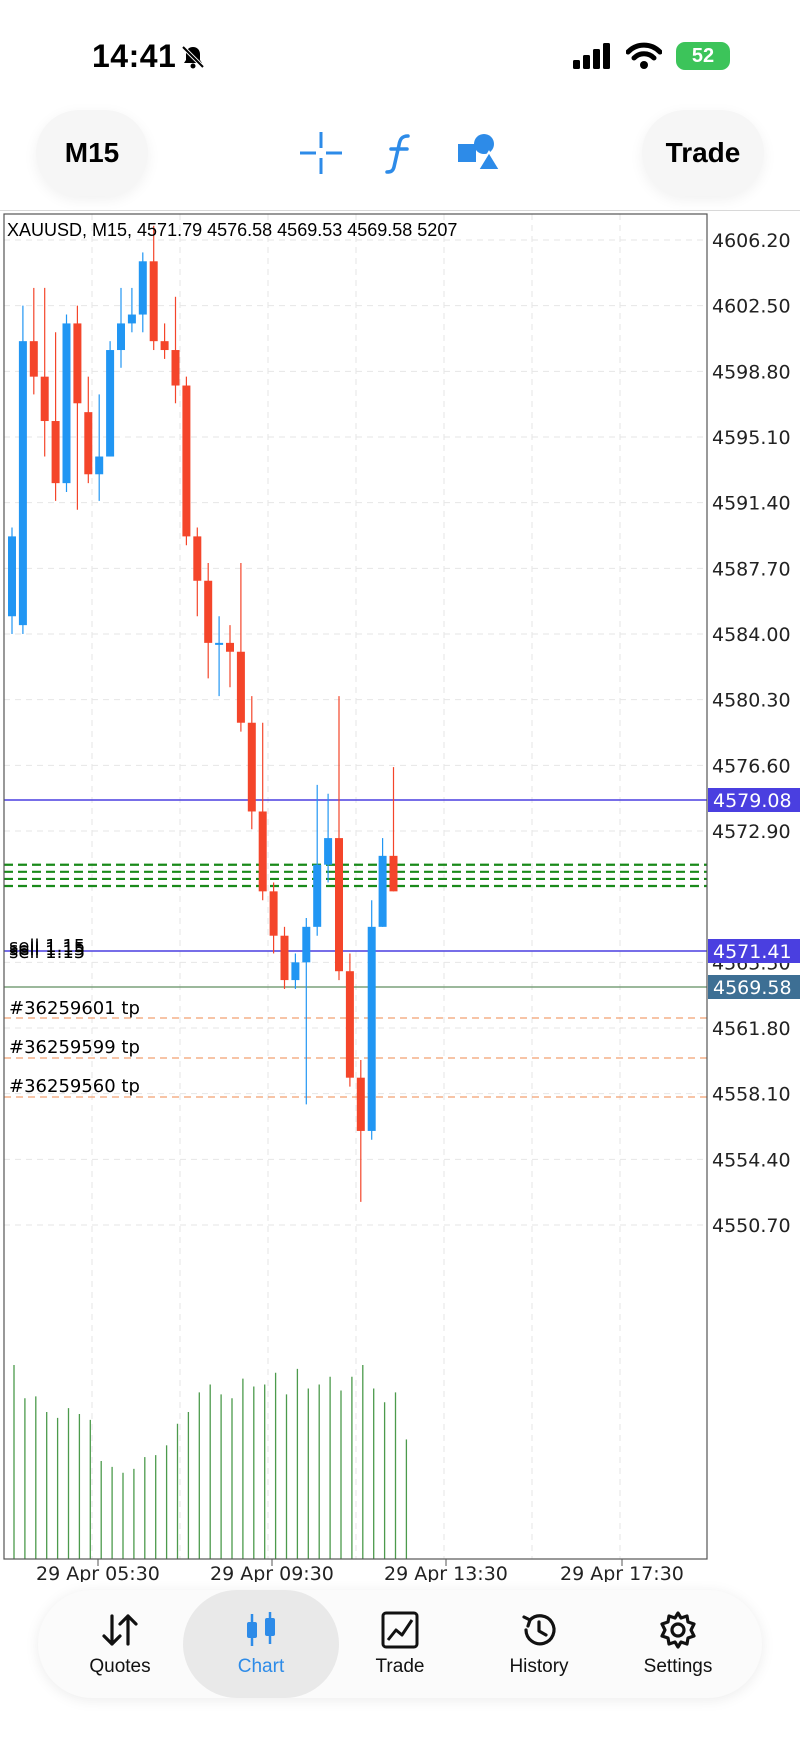 The image size is (800, 1739). Describe the element at coordinates (751, 1160) in the screenshot. I see `price-tick-label: 4554.40` at that location.